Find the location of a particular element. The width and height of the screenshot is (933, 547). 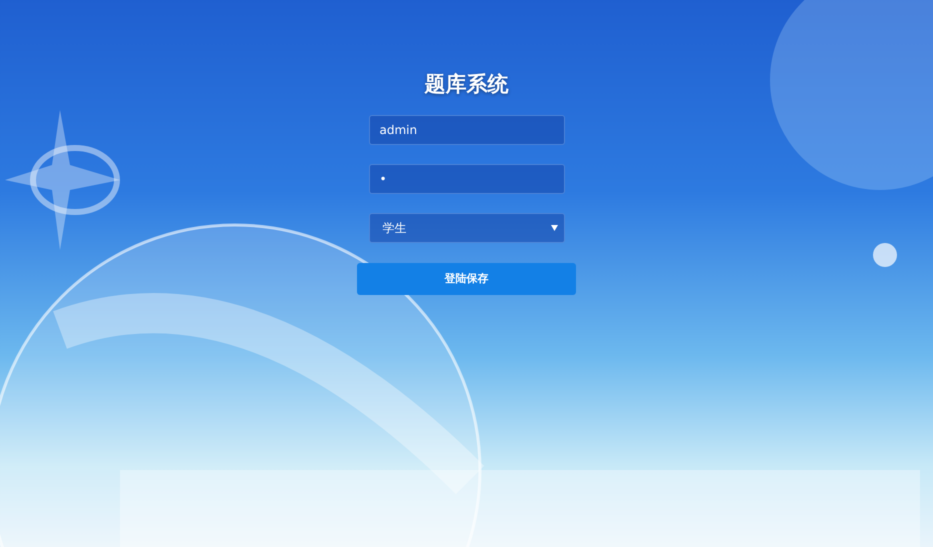

password-field: • is located at coordinates (466, 179).